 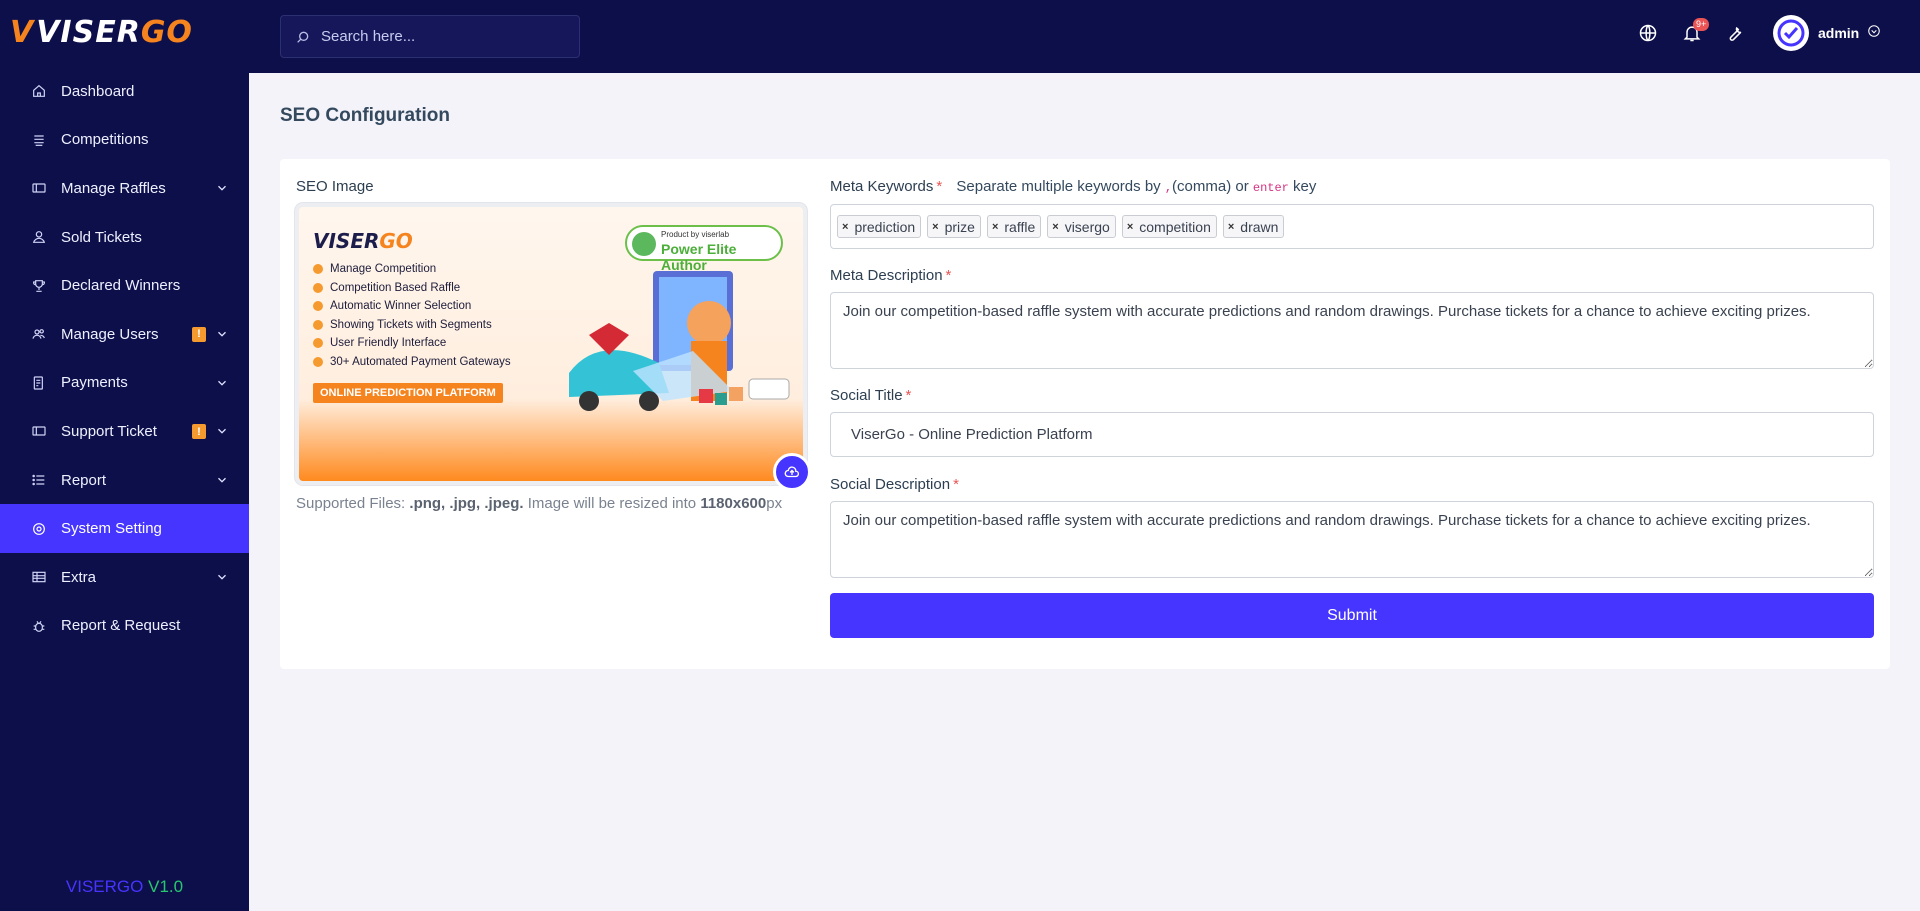 What do you see at coordinates (679, 341) in the screenshot?
I see `banner-illustration` at bounding box center [679, 341].